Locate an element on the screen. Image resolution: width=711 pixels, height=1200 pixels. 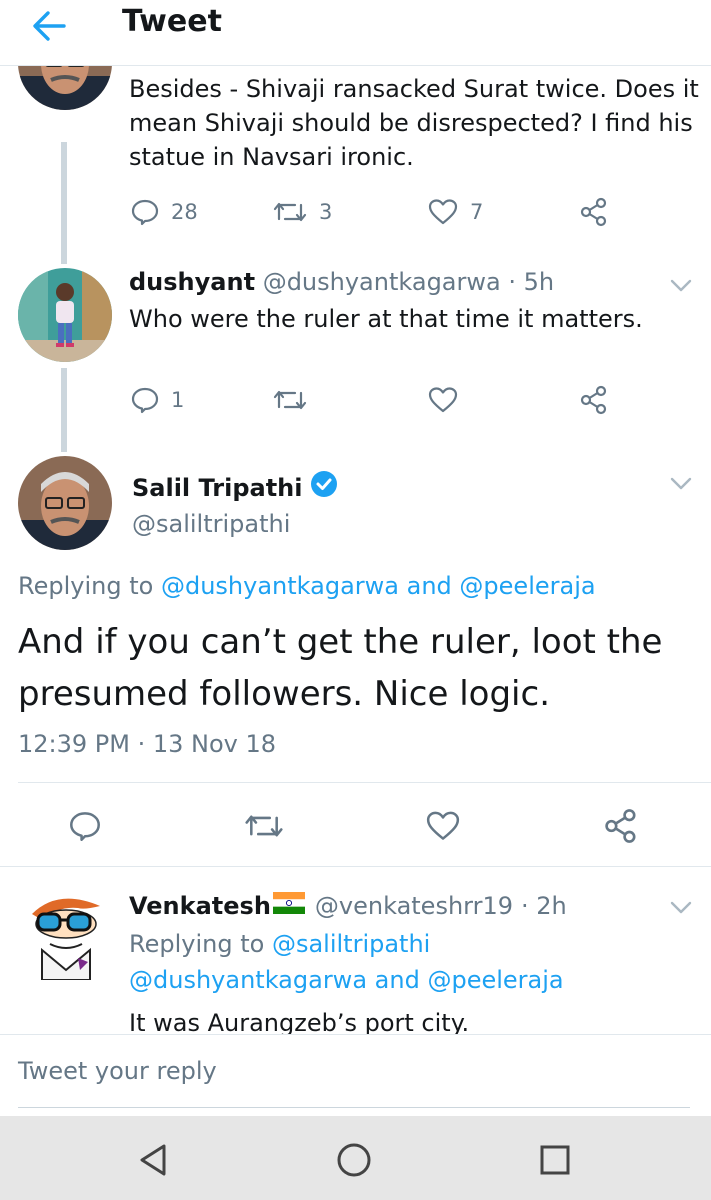
author-name-row: Salil Tripathi is located at coordinates (235, 488).